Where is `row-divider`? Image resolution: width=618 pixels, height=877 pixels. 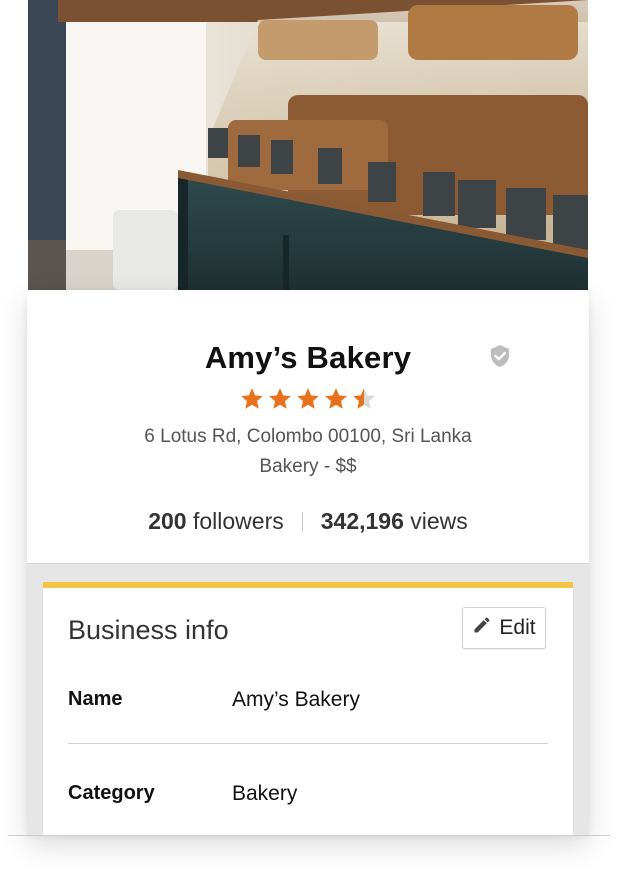
row-divider is located at coordinates (308, 743).